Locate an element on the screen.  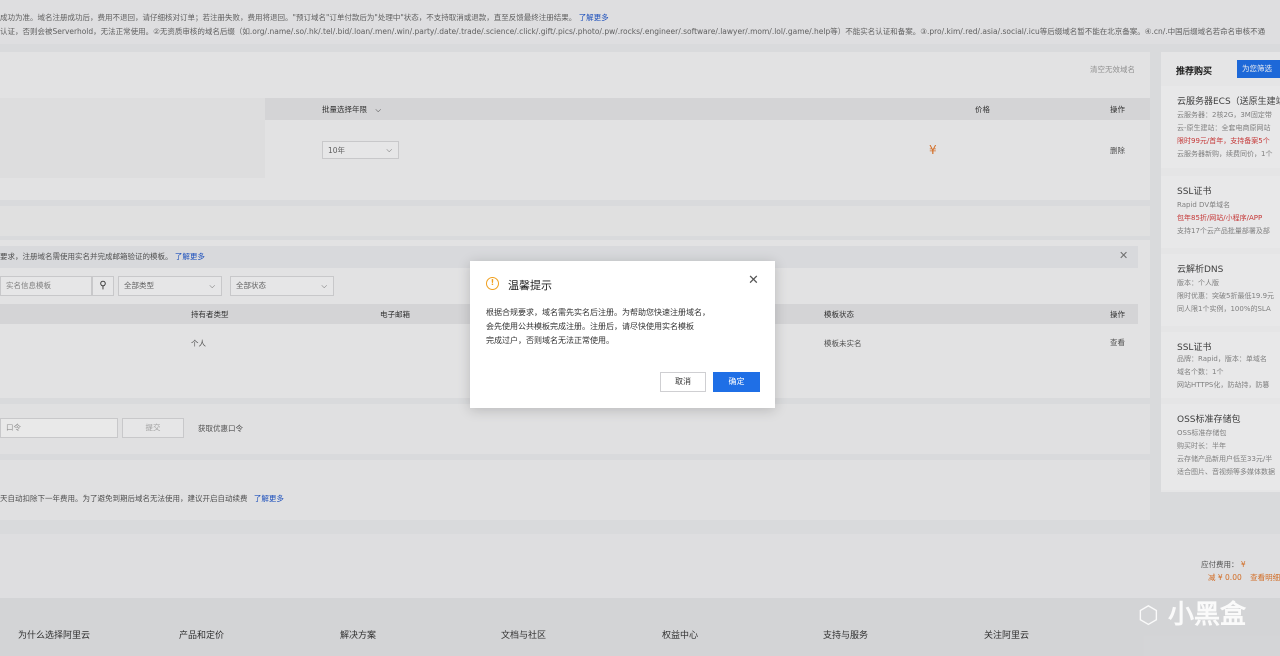
dialog-line-3: 完成过户，否则域名无法正常使用。 is located at coordinates (550, 340).